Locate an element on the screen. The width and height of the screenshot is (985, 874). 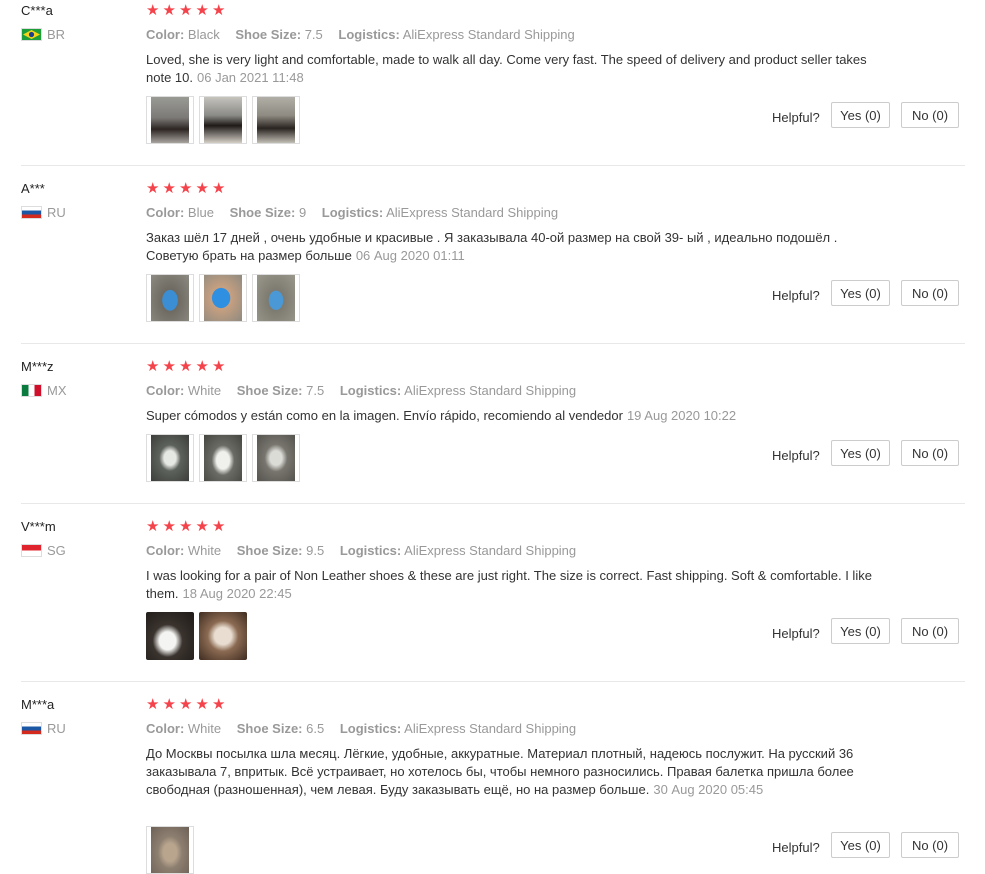
flag-br-icon is located at coordinates (31, 34).